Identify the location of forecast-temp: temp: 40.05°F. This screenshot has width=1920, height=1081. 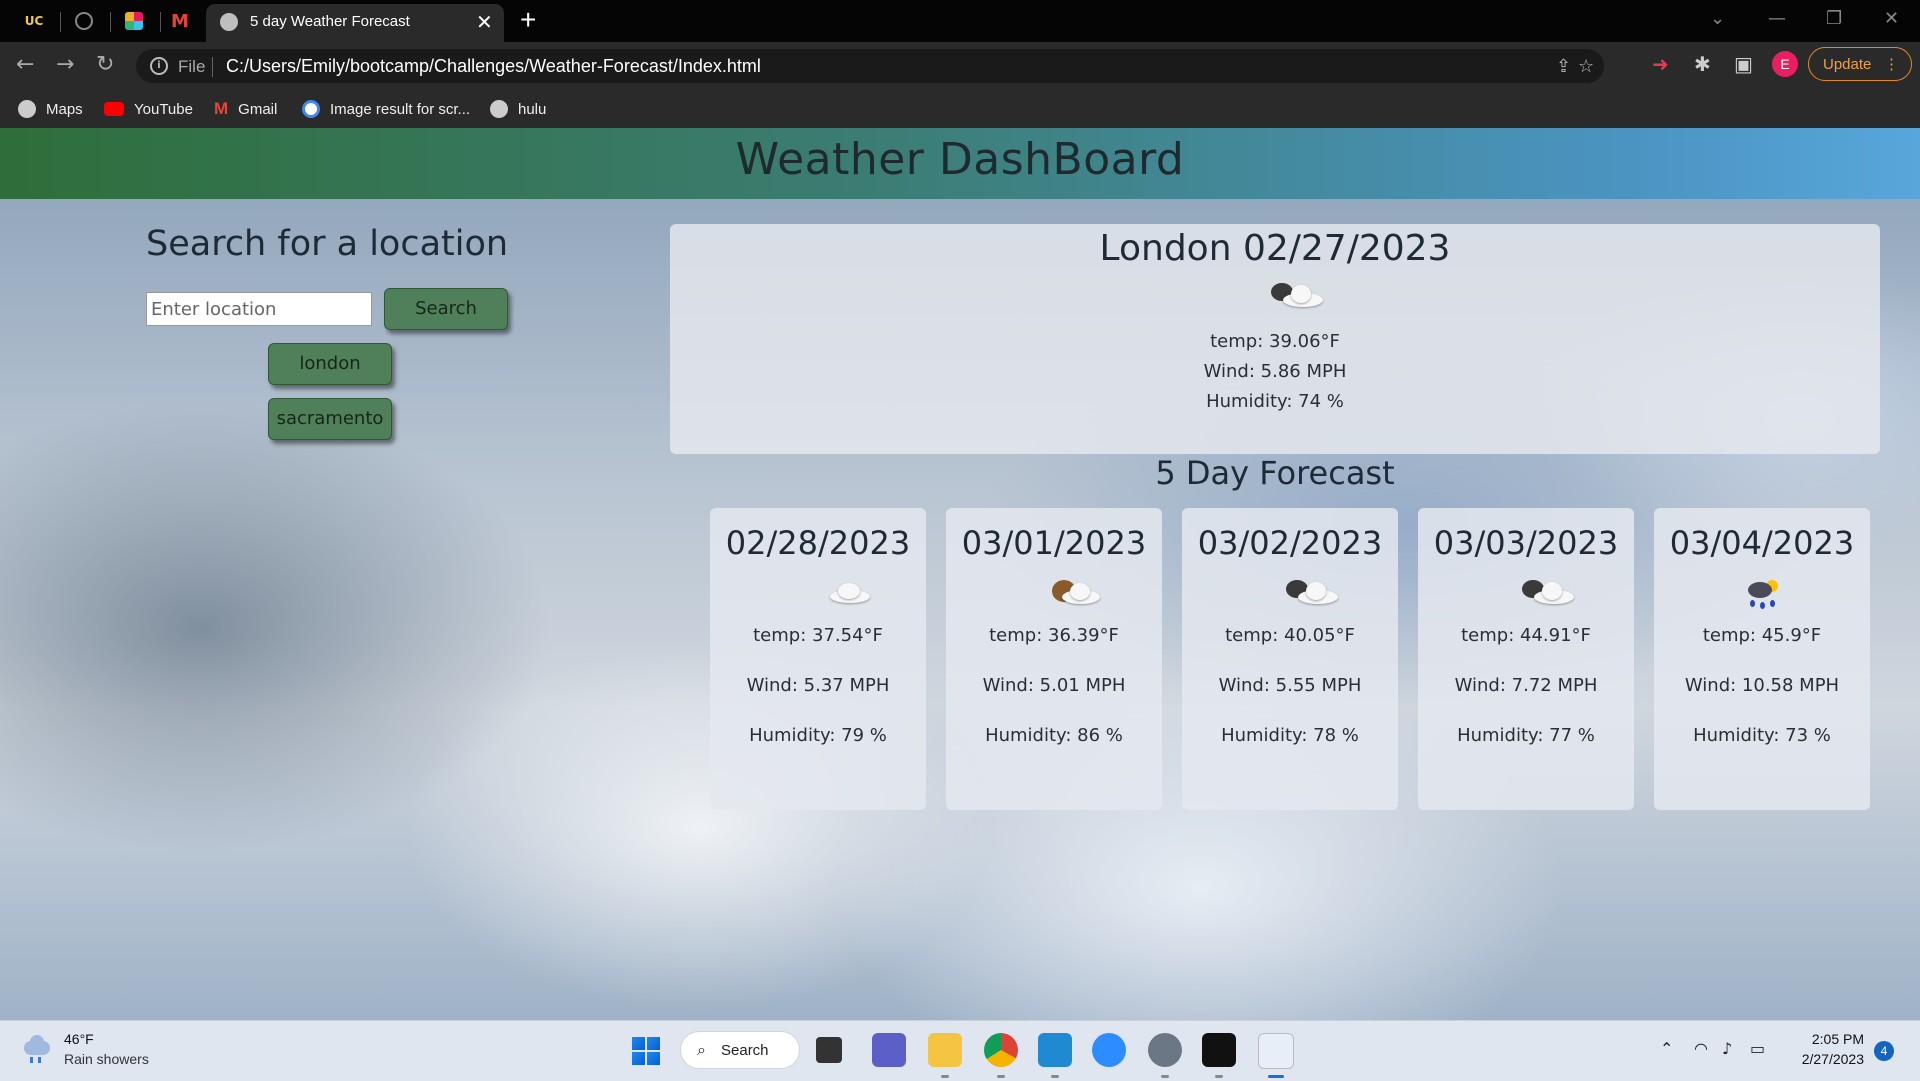
(1290, 635).